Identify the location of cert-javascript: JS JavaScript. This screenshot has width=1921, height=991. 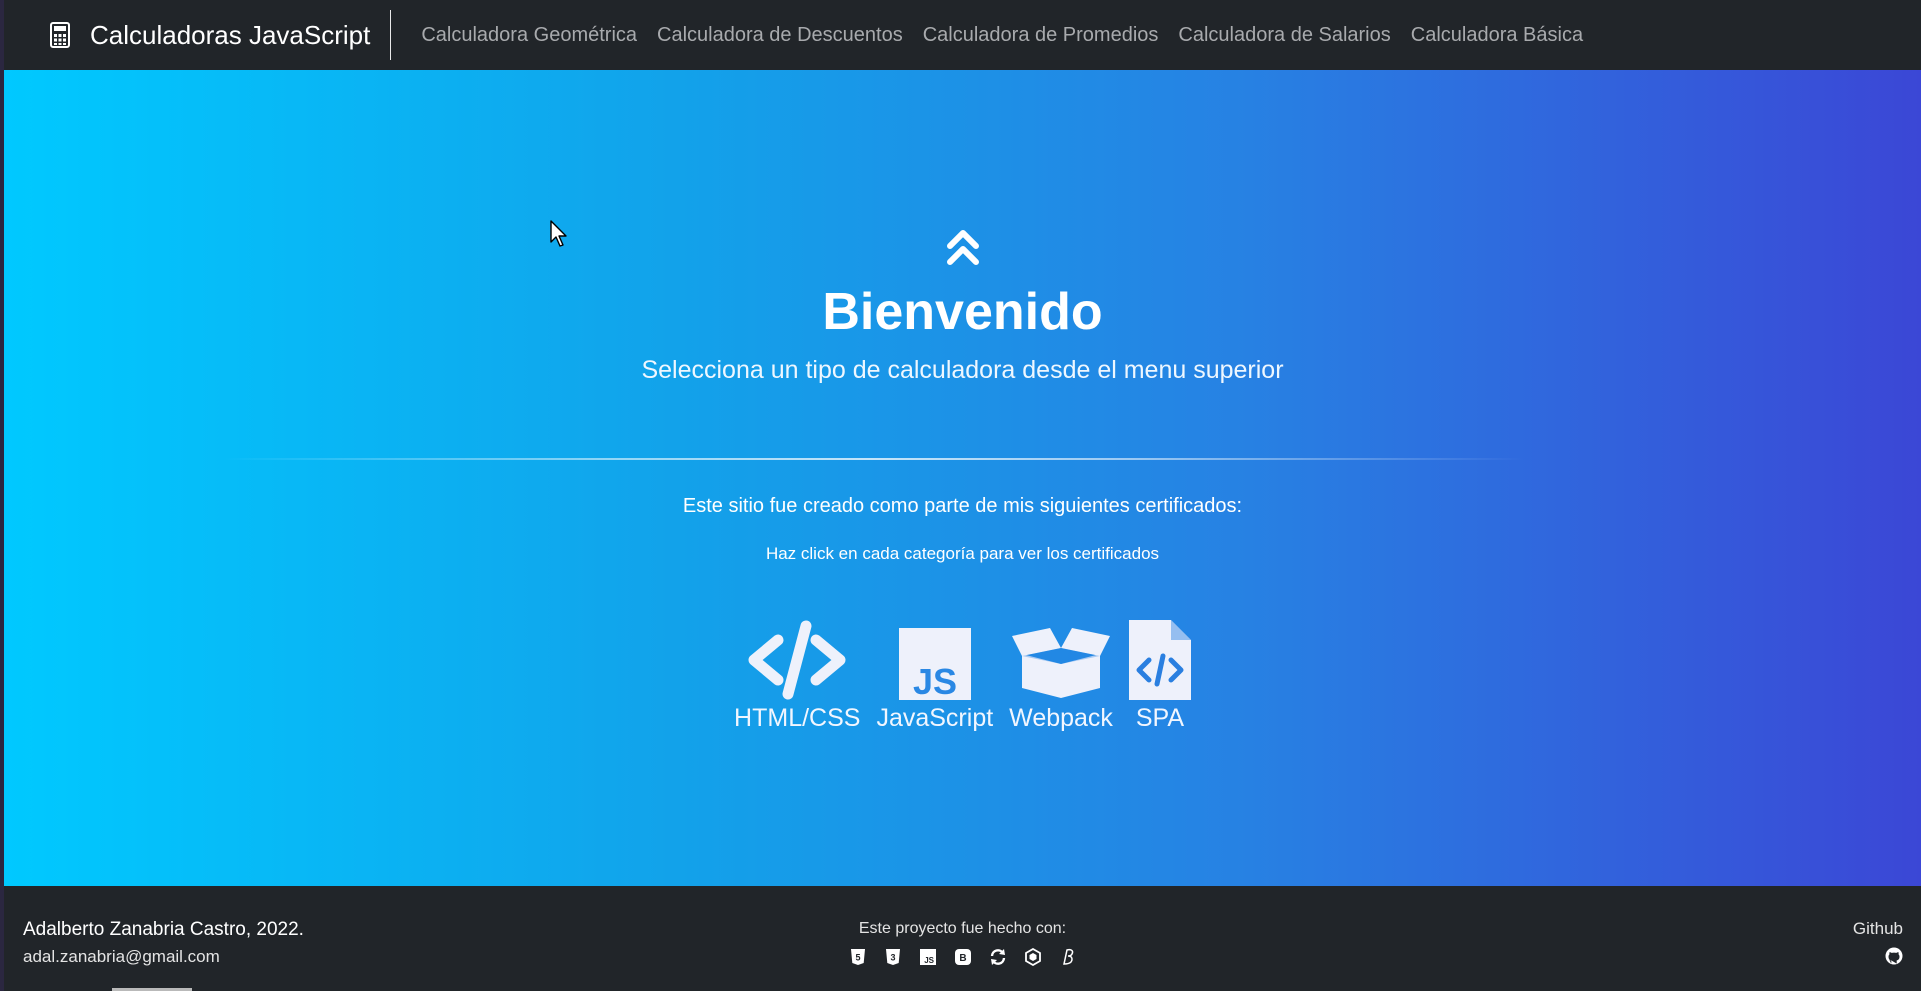
(934, 674).